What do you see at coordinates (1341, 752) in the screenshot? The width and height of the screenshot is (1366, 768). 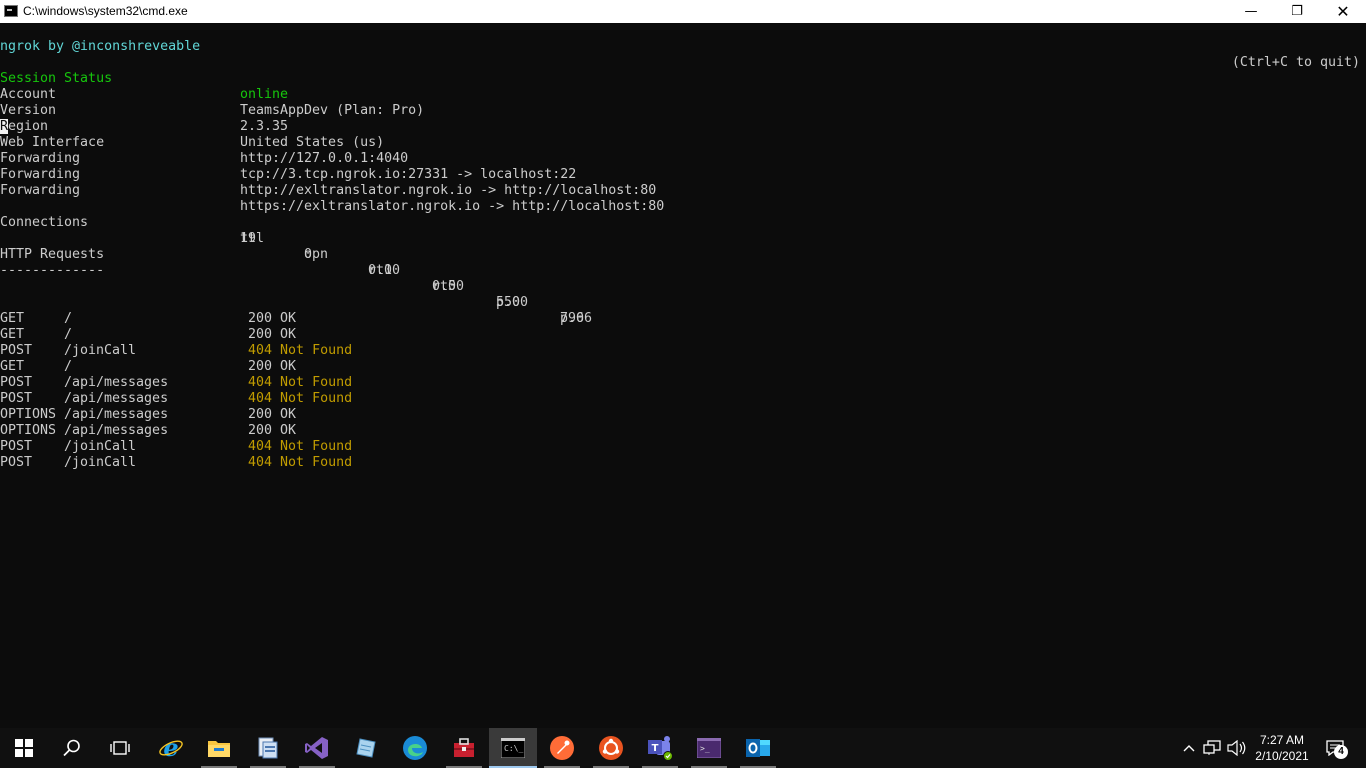 I see `notification-count-badge: 4` at bounding box center [1341, 752].